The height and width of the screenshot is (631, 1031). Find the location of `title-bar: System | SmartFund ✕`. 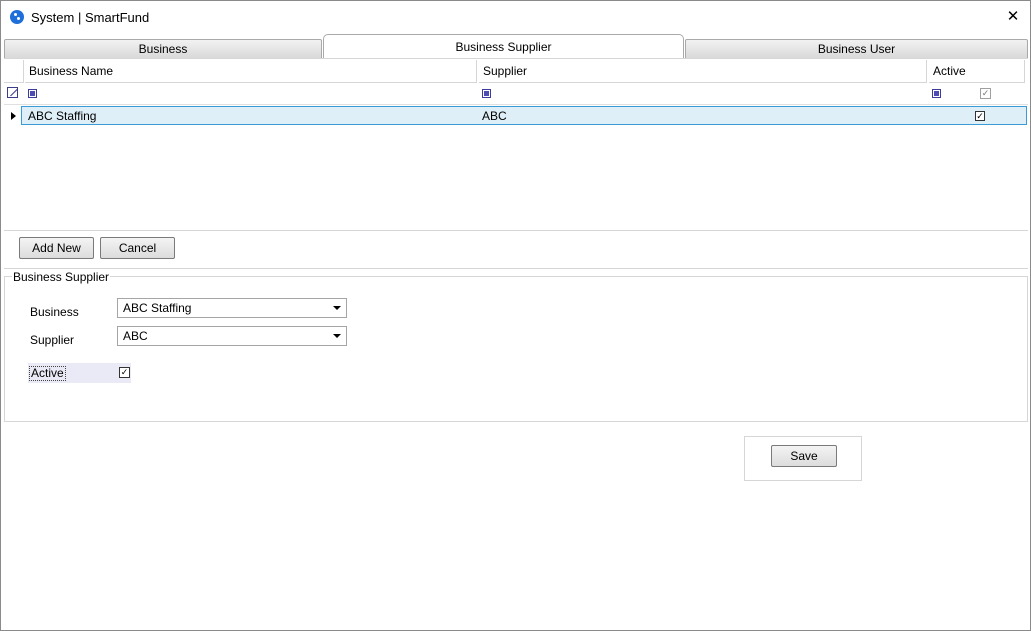

title-bar: System | SmartFund ✕ is located at coordinates (515, 17).